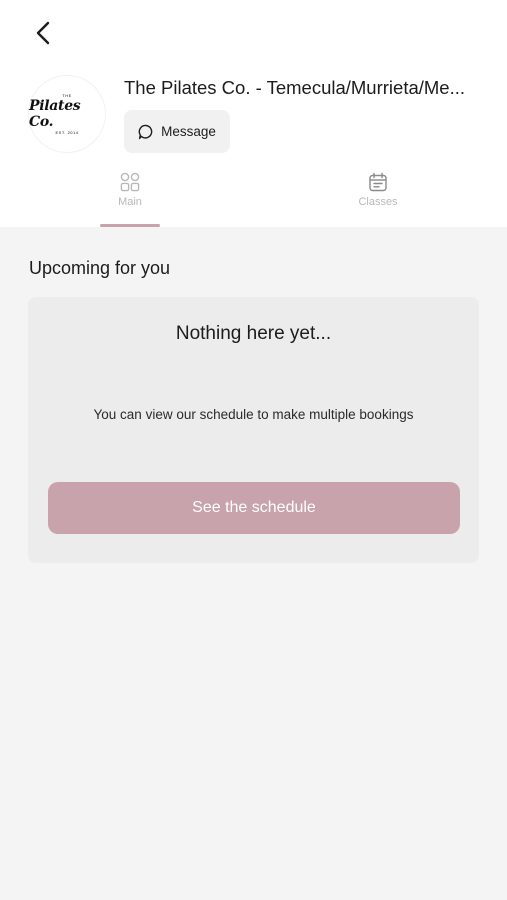  What do you see at coordinates (254, 508) in the screenshot?
I see `see-schedule-button: See the schedule` at bounding box center [254, 508].